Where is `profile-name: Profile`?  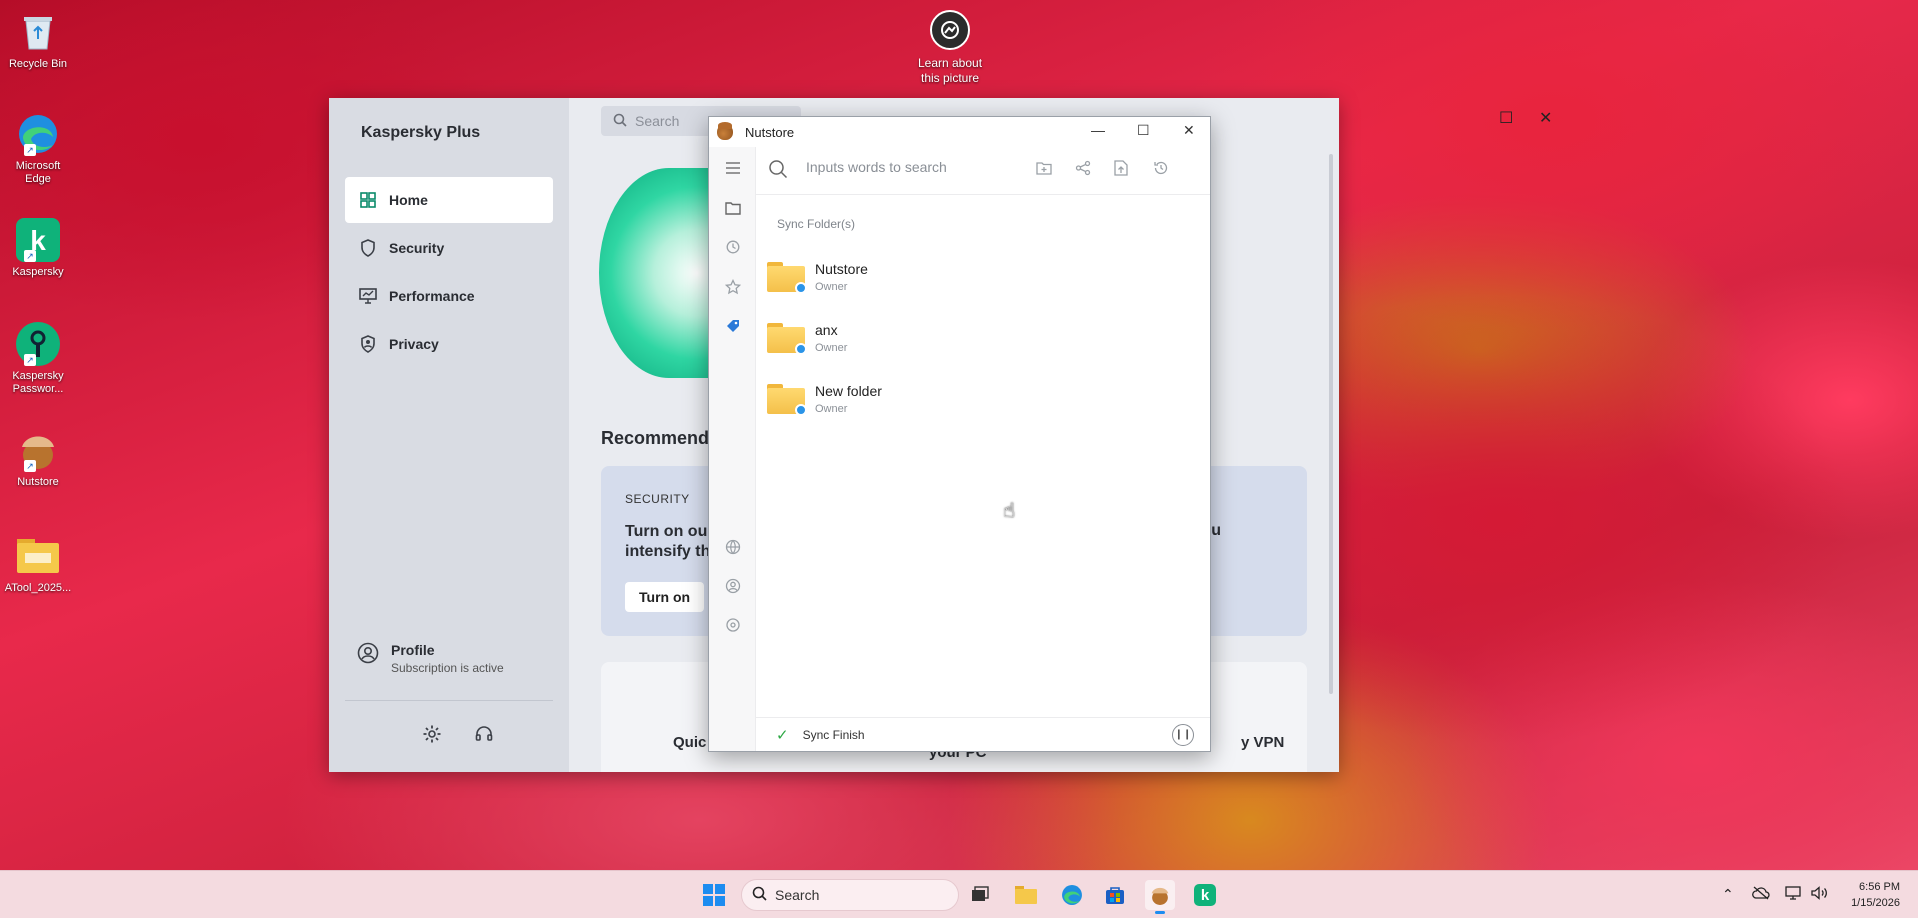
profile-name: Profile is located at coordinates (413, 650).